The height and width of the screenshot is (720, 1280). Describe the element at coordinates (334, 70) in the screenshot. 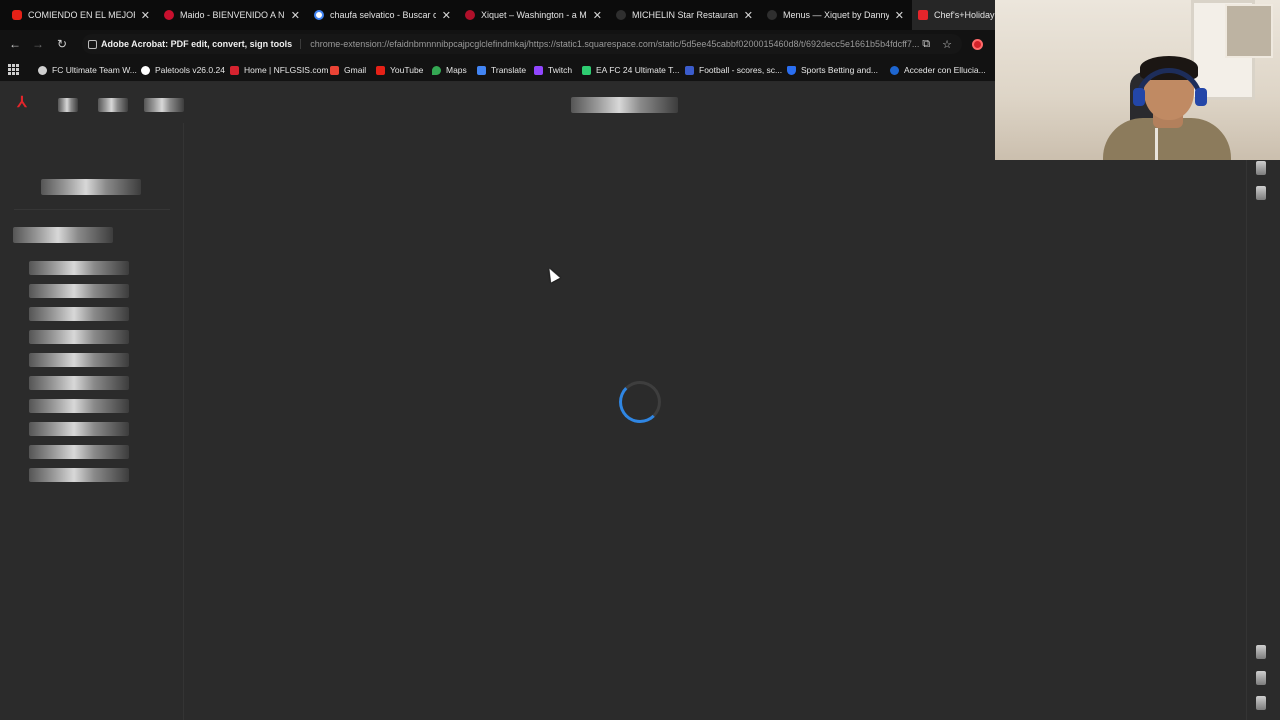

I see `gmail-icon` at that location.